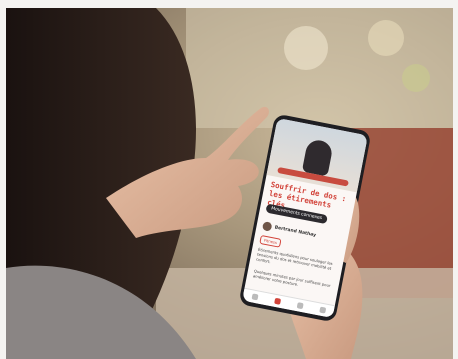  I want to click on category-chip: Fitness, so click(270, 241).